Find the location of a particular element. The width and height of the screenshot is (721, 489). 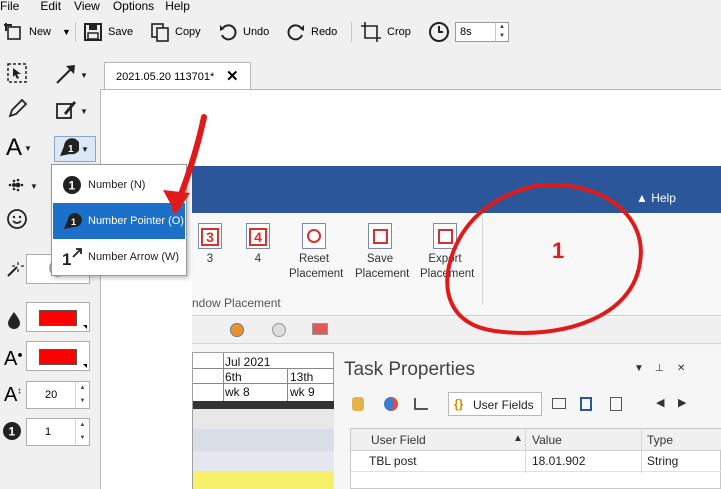

arrow-icon is located at coordinates (66, 75).